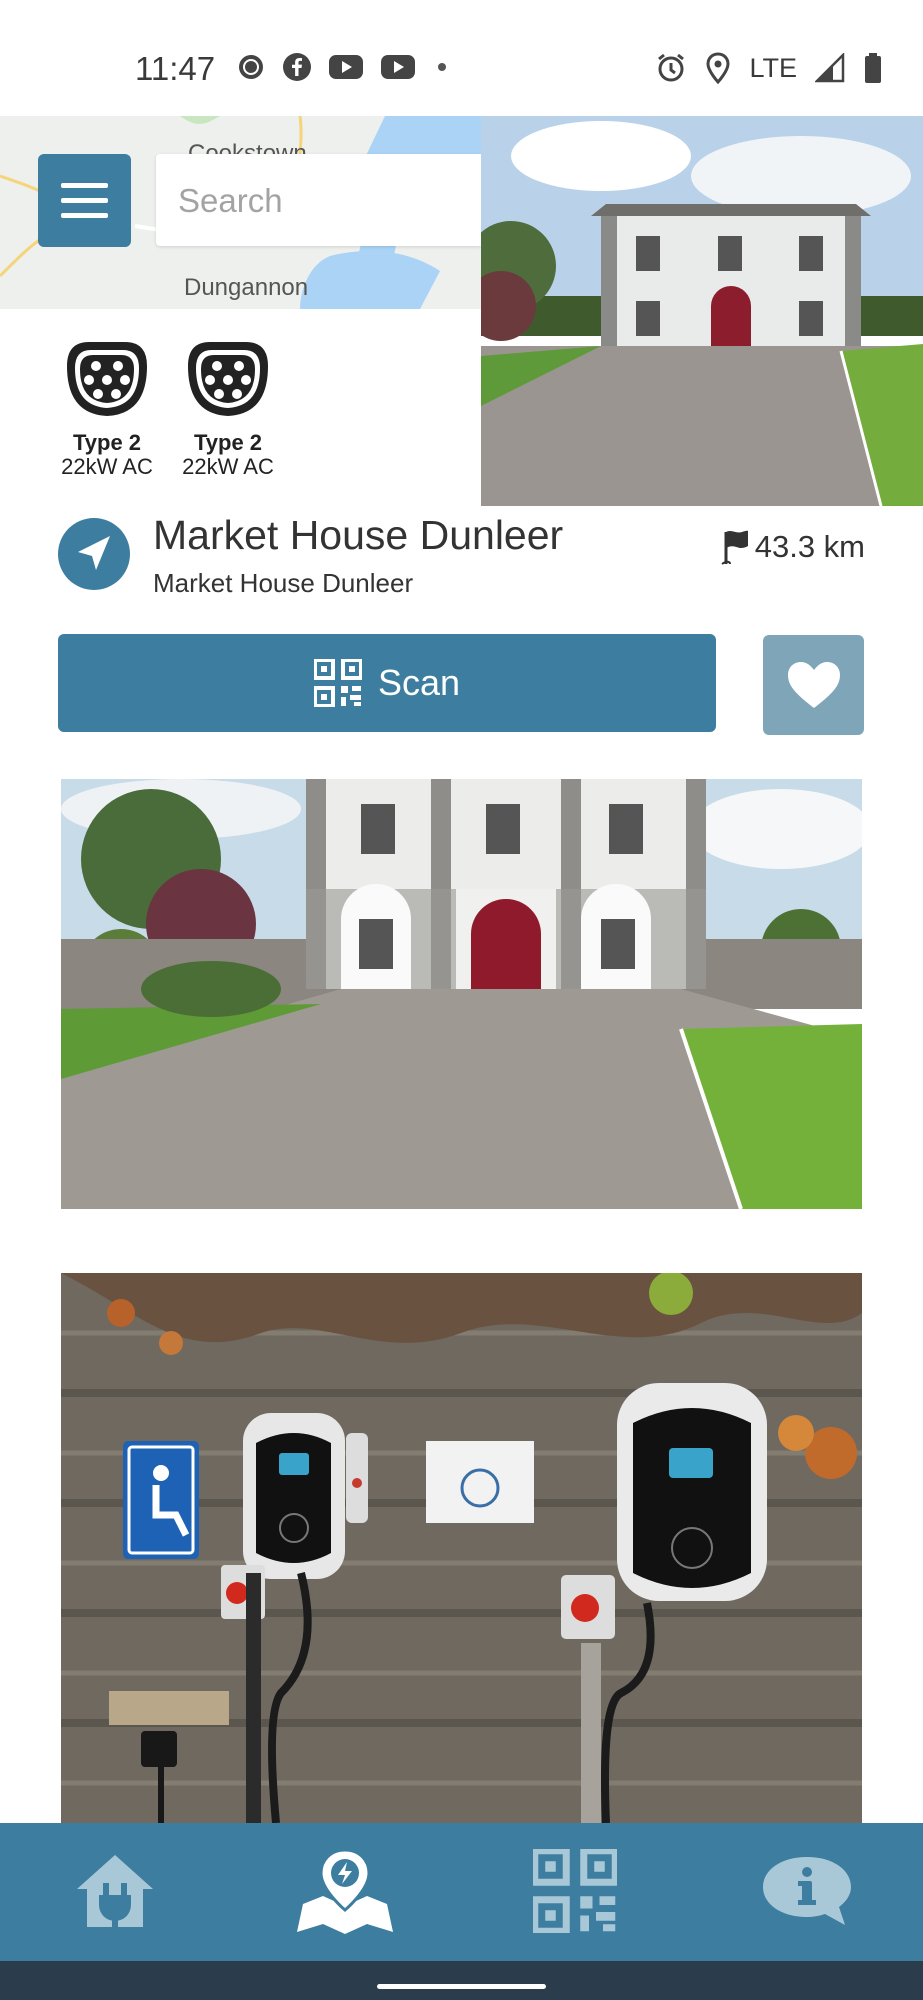 This screenshot has width=923, height=2000. Describe the element at coordinates (873, 68) in the screenshot. I see `battery-icon` at that location.